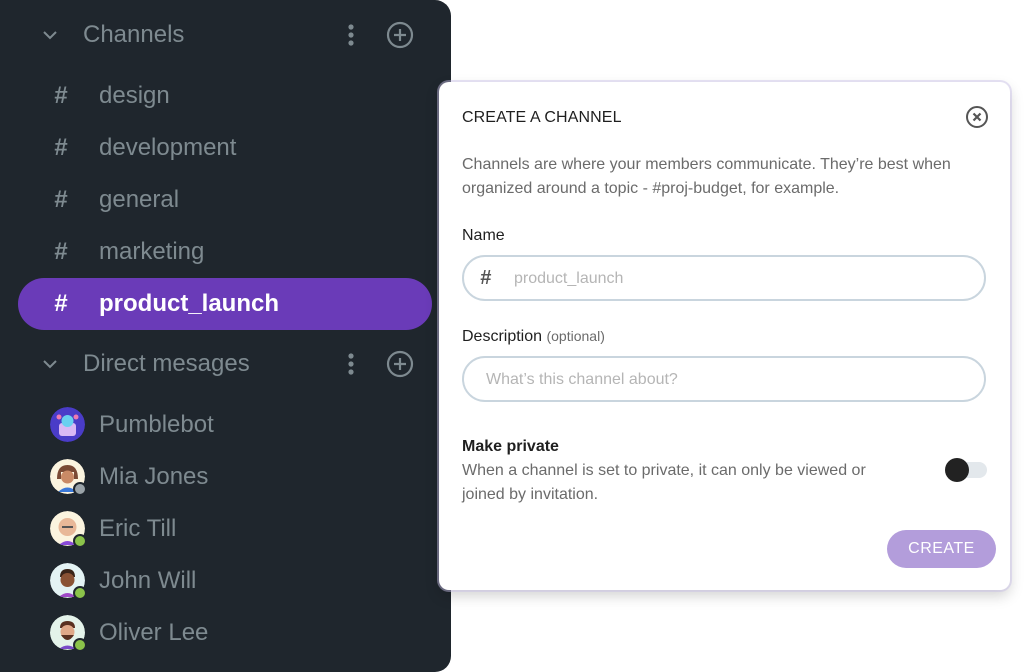 The width and height of the screenshot is (1024, 672). I want to click on channel-label: product_launch, so click(189, 303).